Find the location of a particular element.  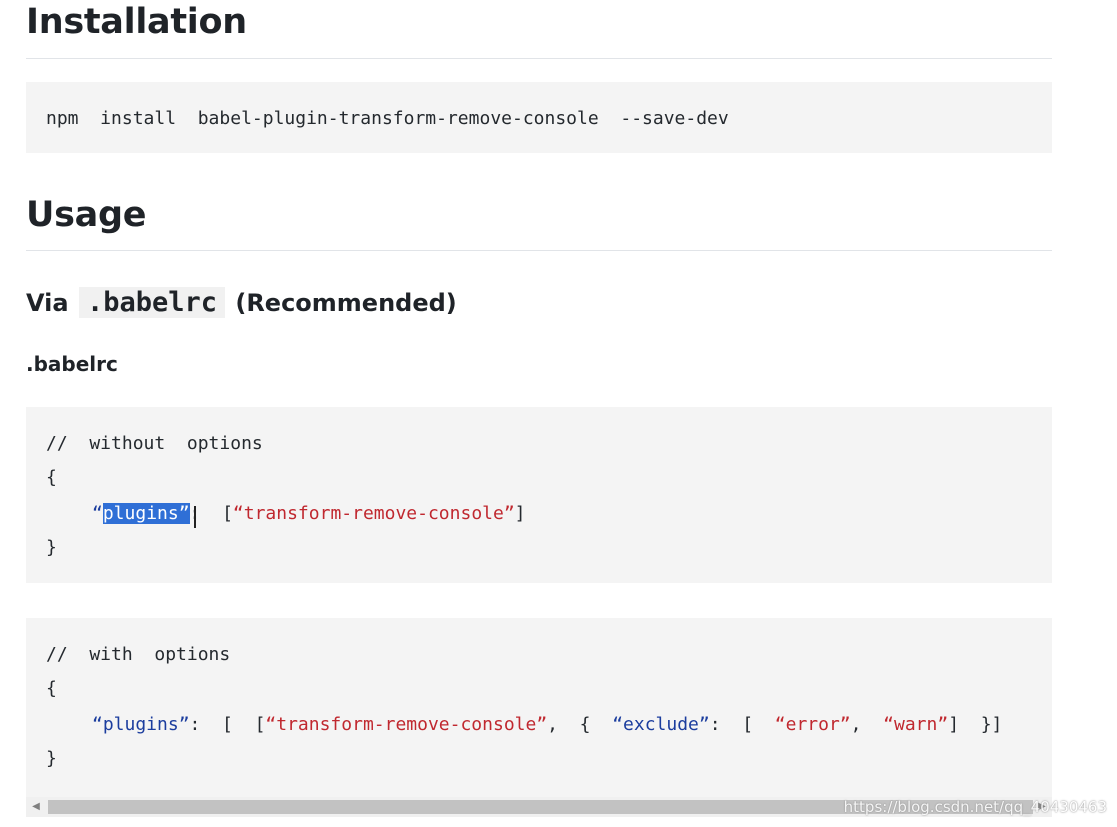

open-brace: { is located at coordinates (51, 477).